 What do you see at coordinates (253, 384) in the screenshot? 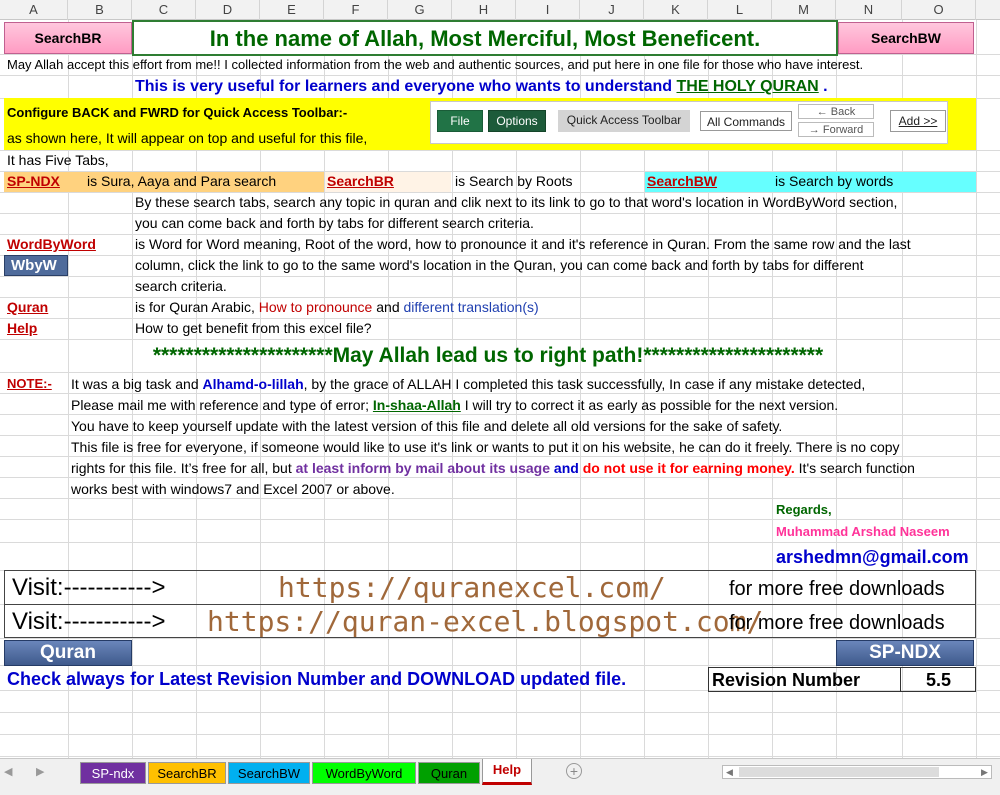
I see `note-1b: Alhamd-o-lillah` at bounding box center [253, 384].